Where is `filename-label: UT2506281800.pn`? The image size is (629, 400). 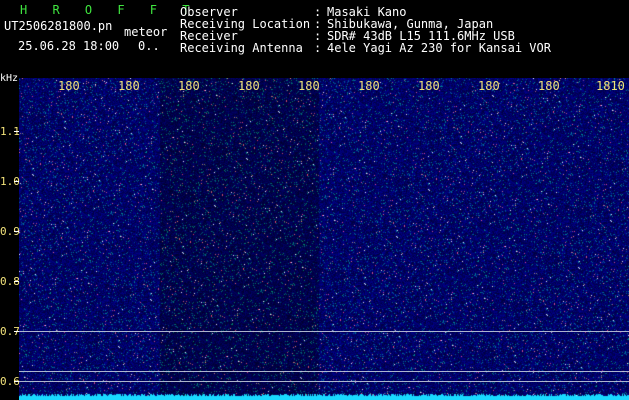 filename-label: UT2506281800.pn is located at coordinates (58, 26).